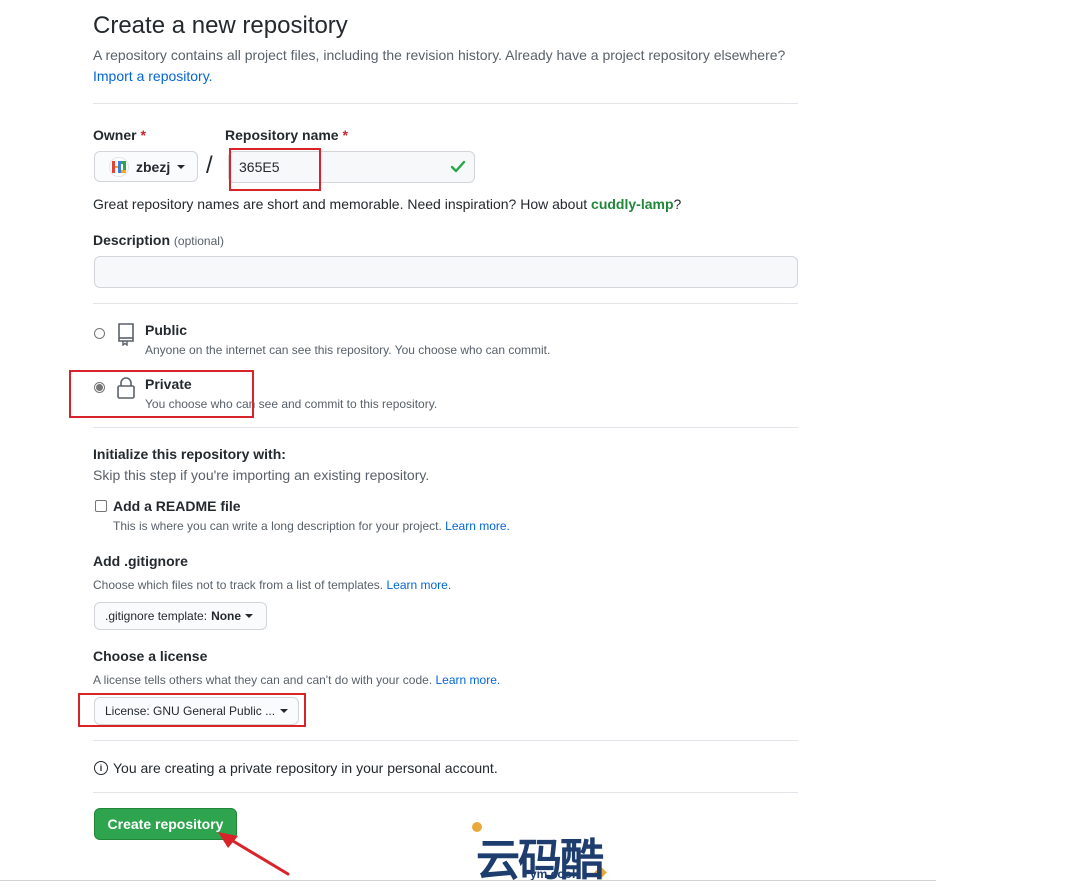  I want to click on description-input, so click(446, 272).